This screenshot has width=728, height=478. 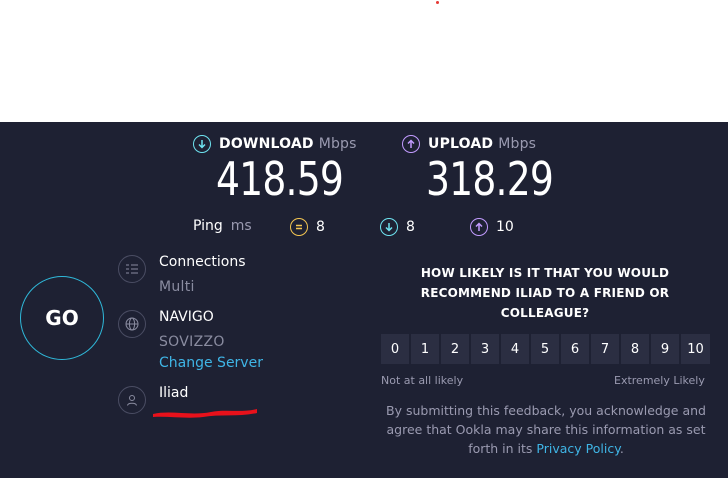 I want to click on upload-label: UPLOAD, so click(x=461, y=144).